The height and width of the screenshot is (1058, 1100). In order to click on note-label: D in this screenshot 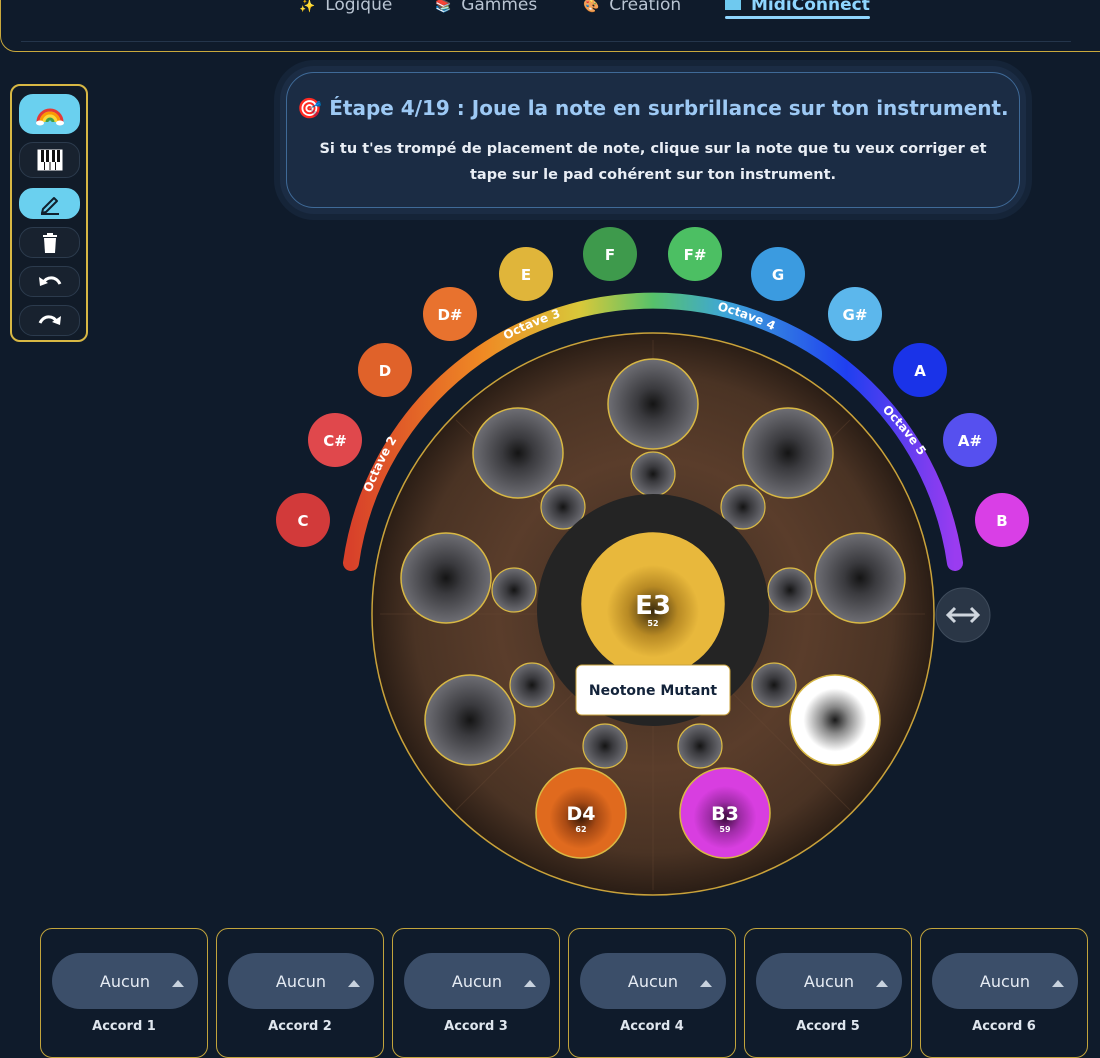, I will do `click(385, 371)`.